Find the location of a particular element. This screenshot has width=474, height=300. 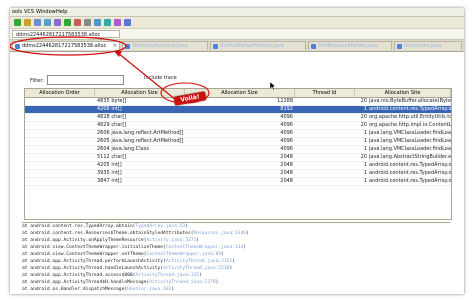

annotation-overlay is located at coordinates (110, 70).